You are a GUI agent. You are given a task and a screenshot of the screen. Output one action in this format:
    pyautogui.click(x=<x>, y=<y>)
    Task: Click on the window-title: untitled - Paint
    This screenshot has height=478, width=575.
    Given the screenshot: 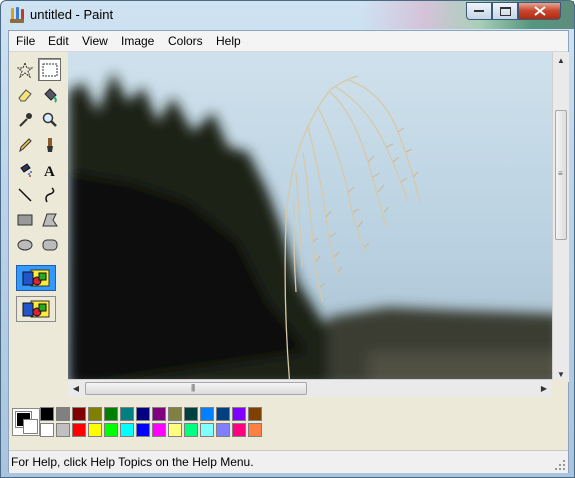 What is the action you would take?
    pyautogui.click(x=72, y=14)
    